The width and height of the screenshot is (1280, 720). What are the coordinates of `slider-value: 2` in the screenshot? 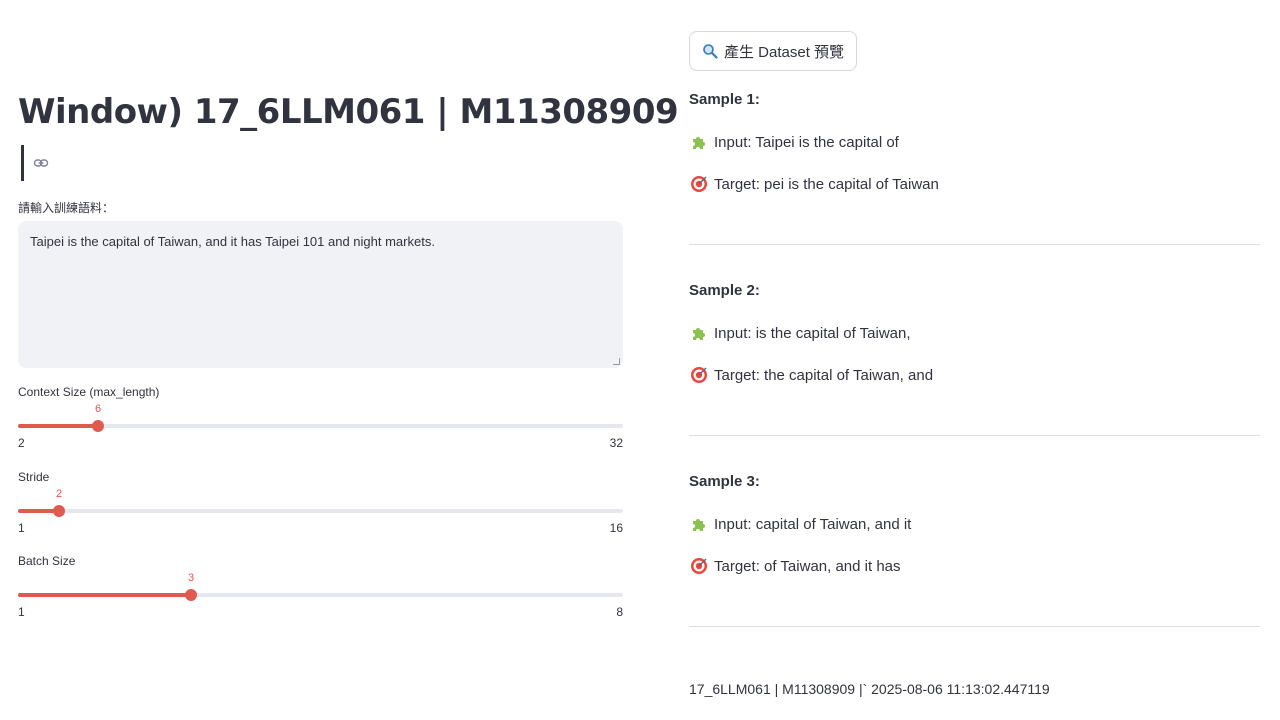 It's located at (59, 494).